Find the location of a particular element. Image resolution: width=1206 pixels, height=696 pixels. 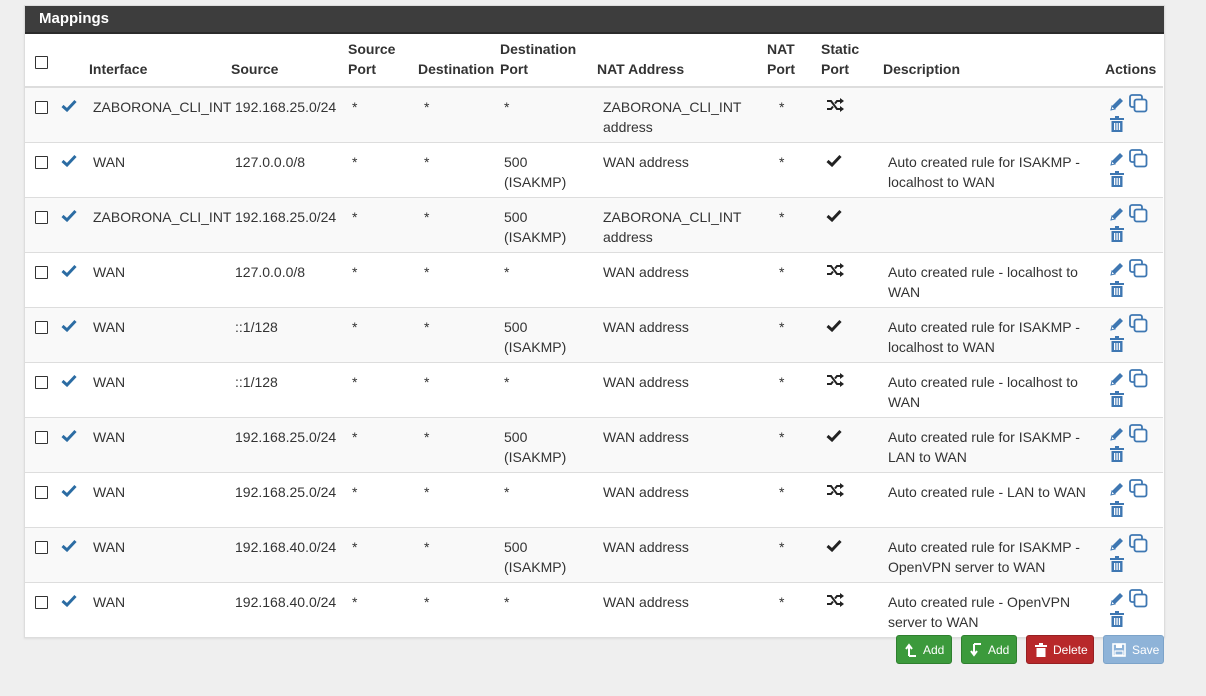

cell-description: Auto created rule - OpenVPN server to WAN is located at coordinates (994, 609).